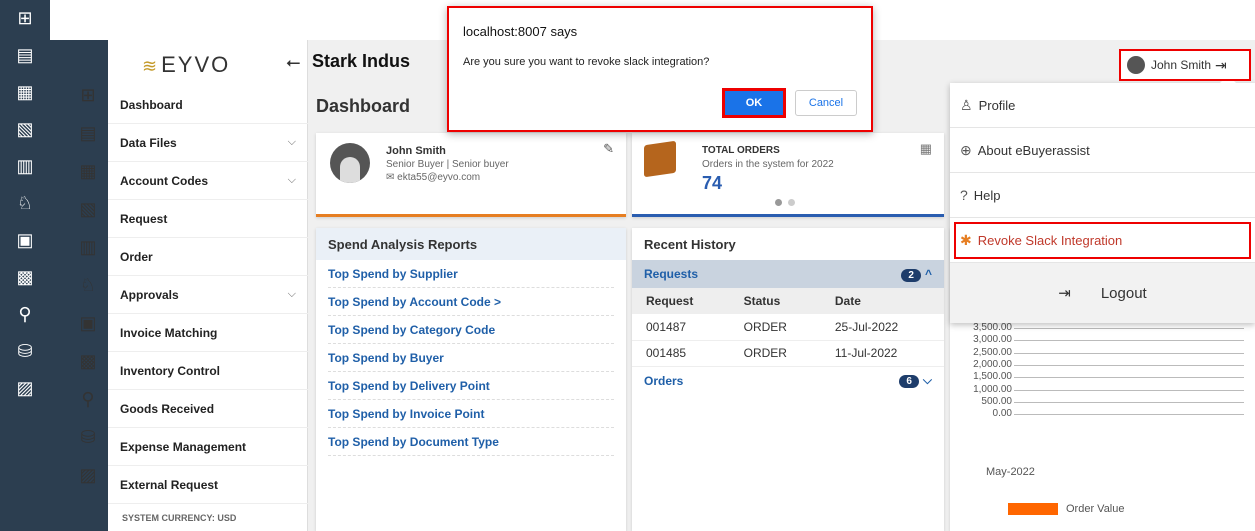 Image resolution: width=1255 pixels, height=531 pixels. Describe the element at coordinates (992, 352) in the screenshot. I see `chart-y-tick: 2,500.00` at that location.